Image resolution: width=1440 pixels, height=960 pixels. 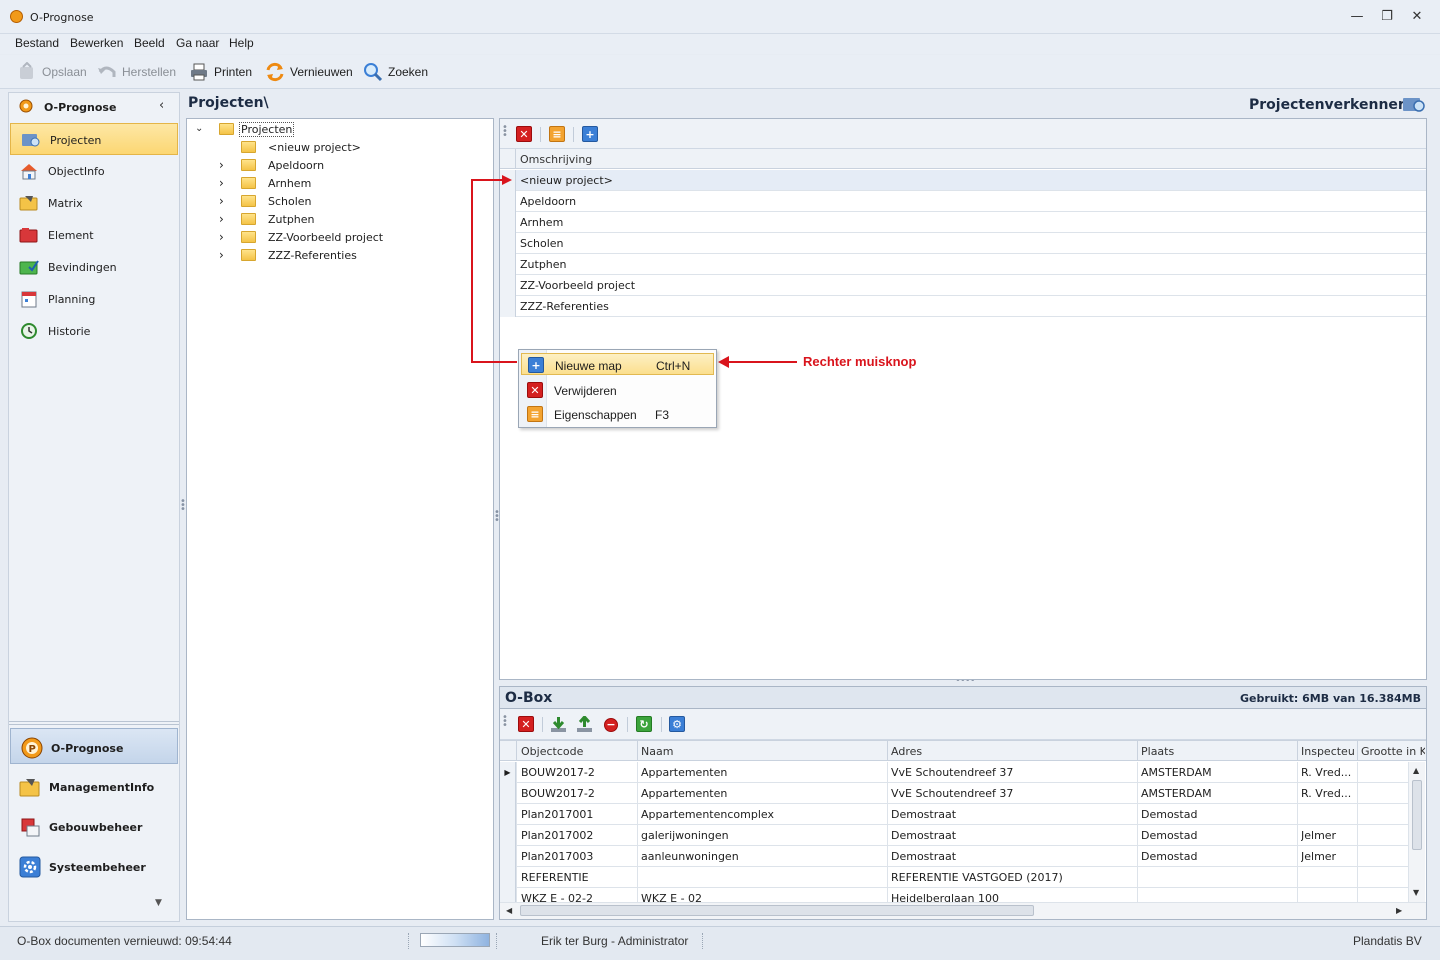 What do you see at coordinates (526, 724) in the screenshot?
I see `obox-delete-button: ✕` at bounding box center [526, 724].